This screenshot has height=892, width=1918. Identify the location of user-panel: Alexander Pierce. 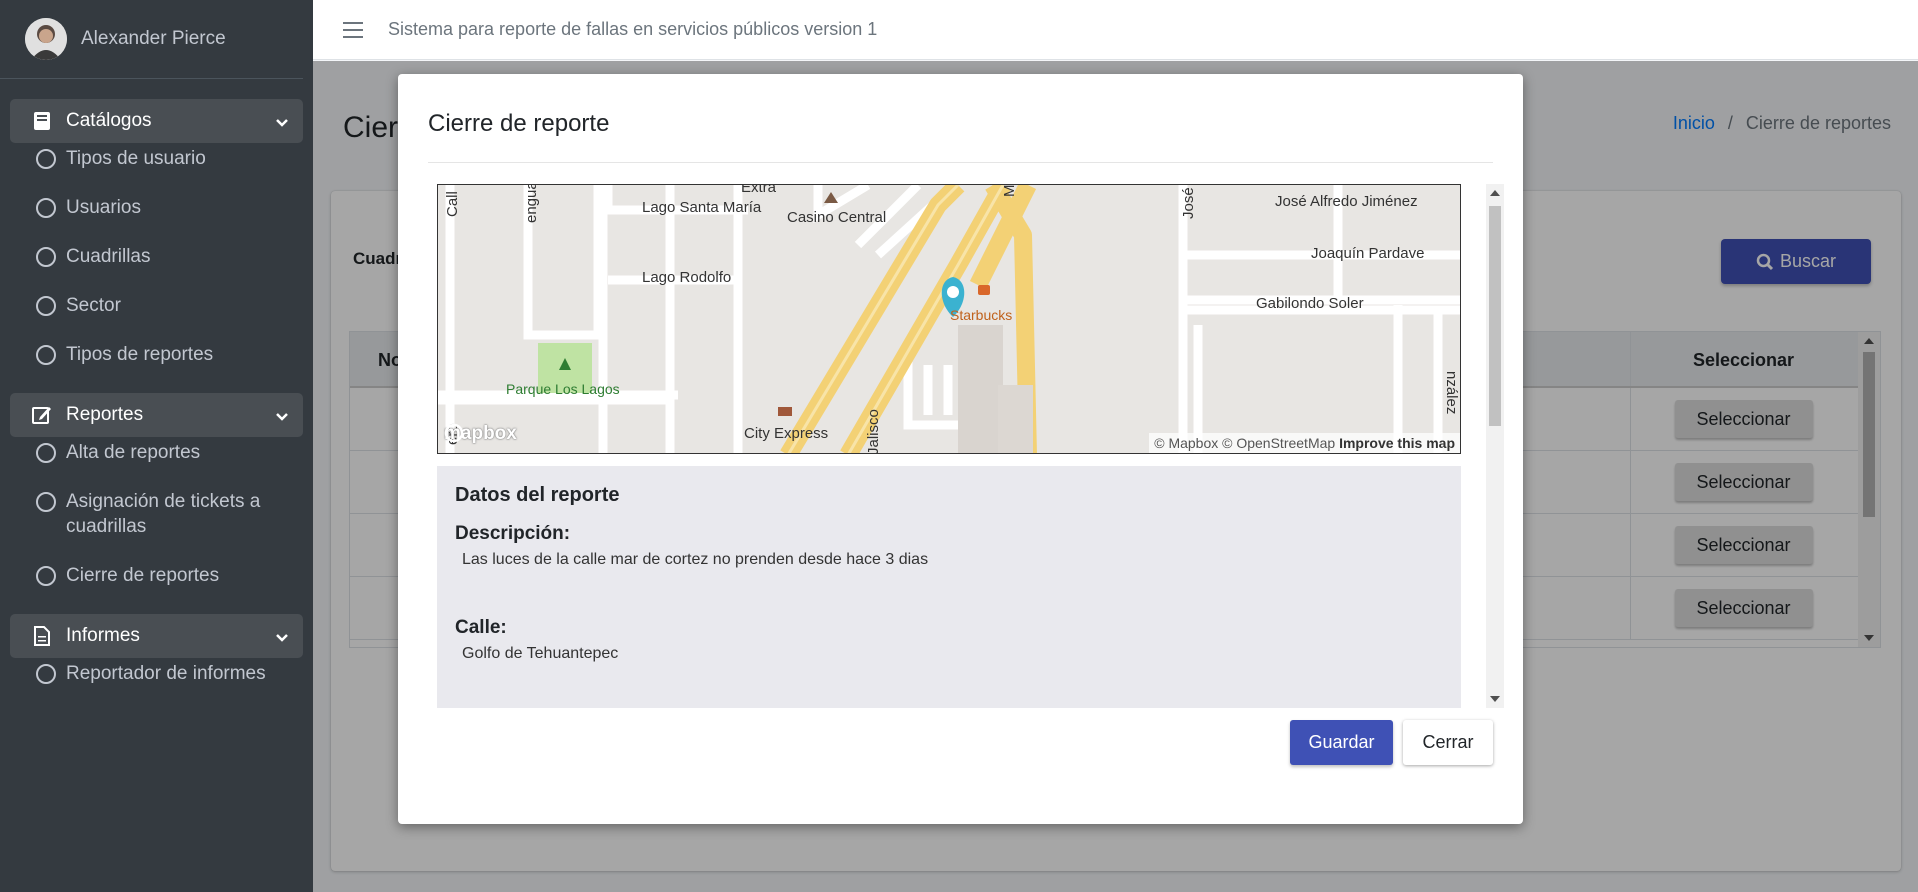
(151, 39).